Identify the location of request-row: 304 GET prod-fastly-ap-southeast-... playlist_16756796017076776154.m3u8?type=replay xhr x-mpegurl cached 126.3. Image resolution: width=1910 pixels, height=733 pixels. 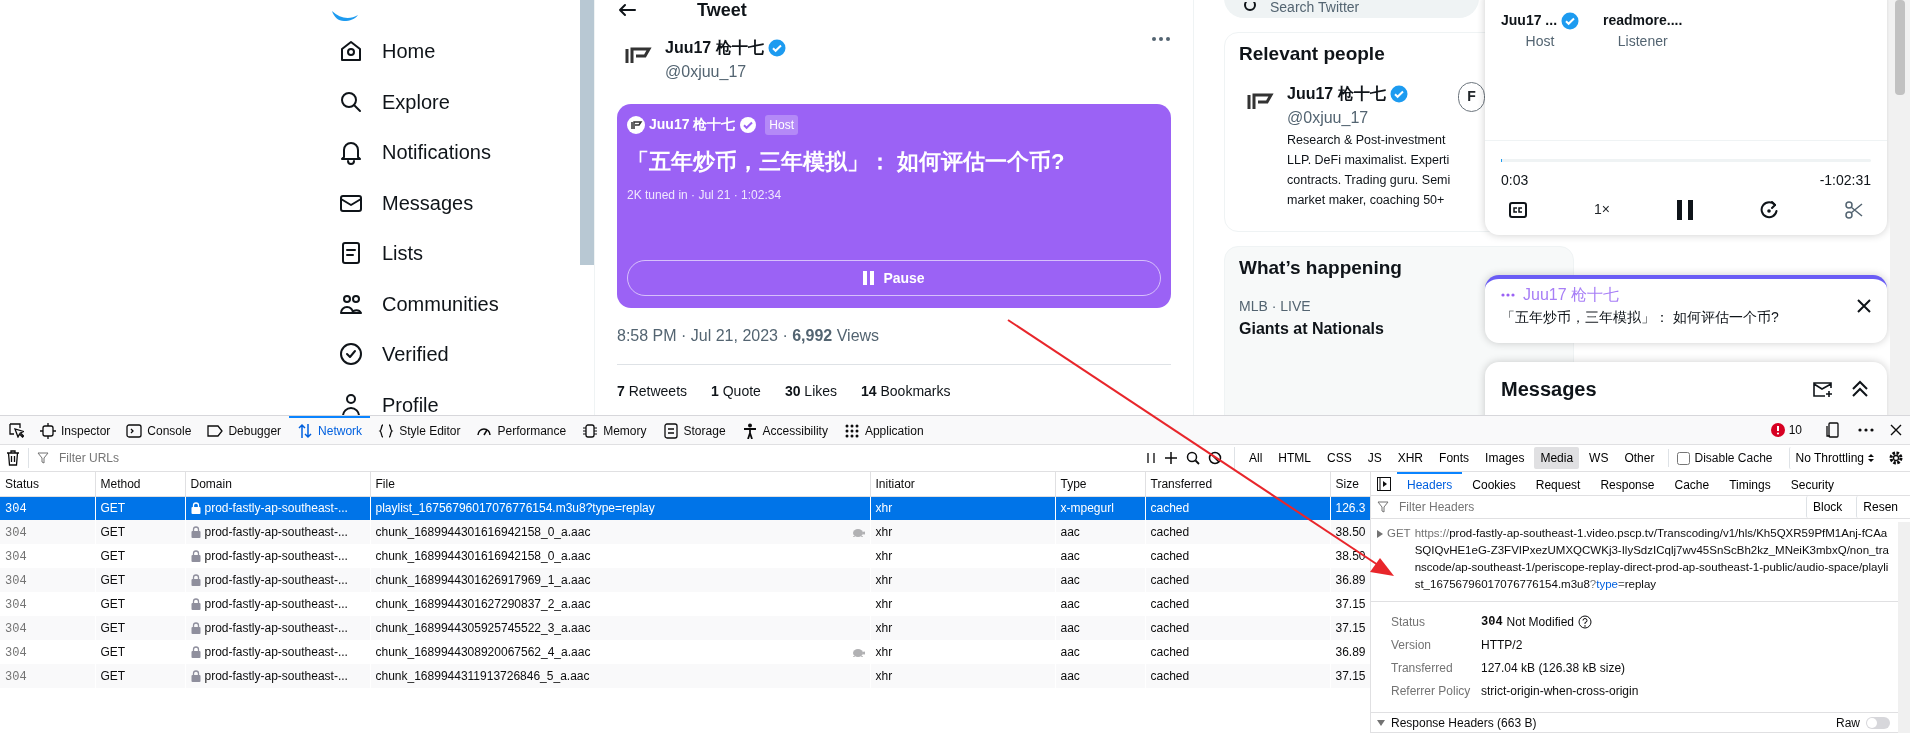
(685, 508).